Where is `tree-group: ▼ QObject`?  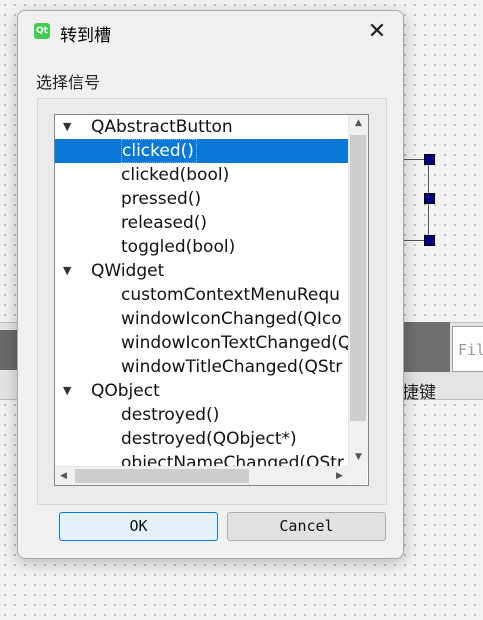
tree-group: ▼ QObject is located at coordinates (201, 391).